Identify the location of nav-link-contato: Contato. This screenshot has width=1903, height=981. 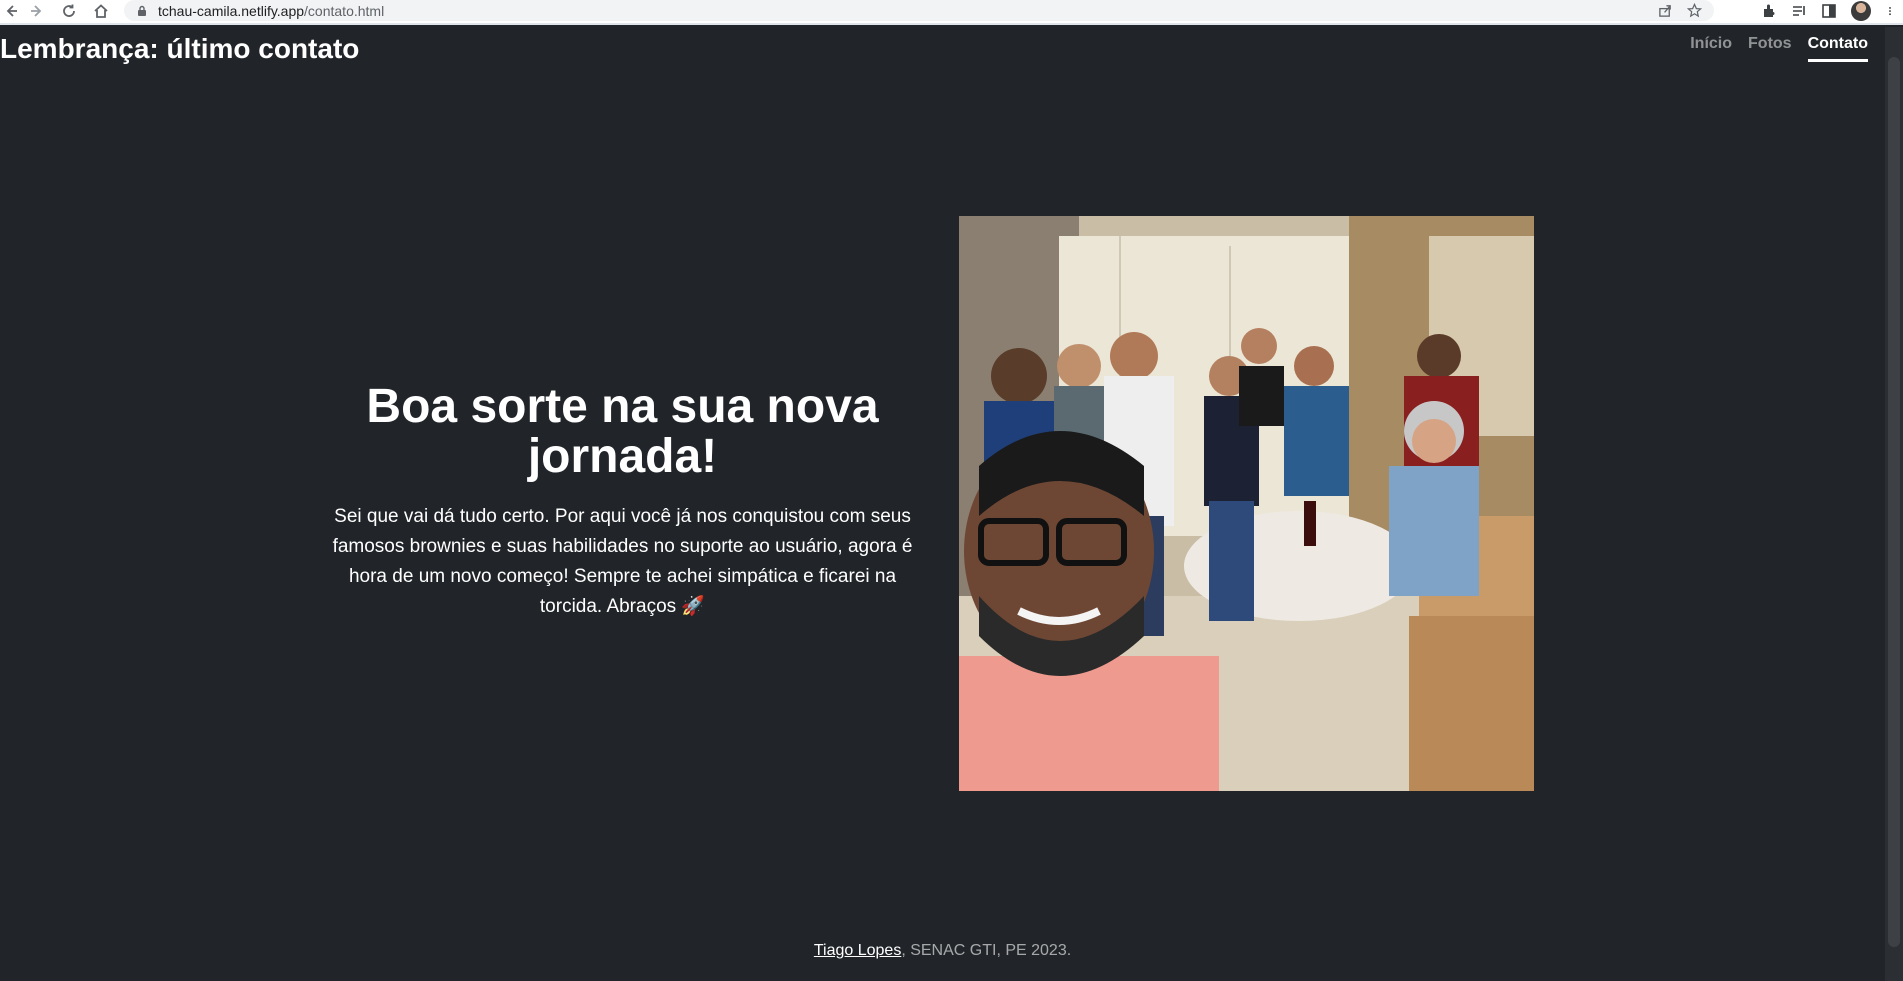
(1837, 48).